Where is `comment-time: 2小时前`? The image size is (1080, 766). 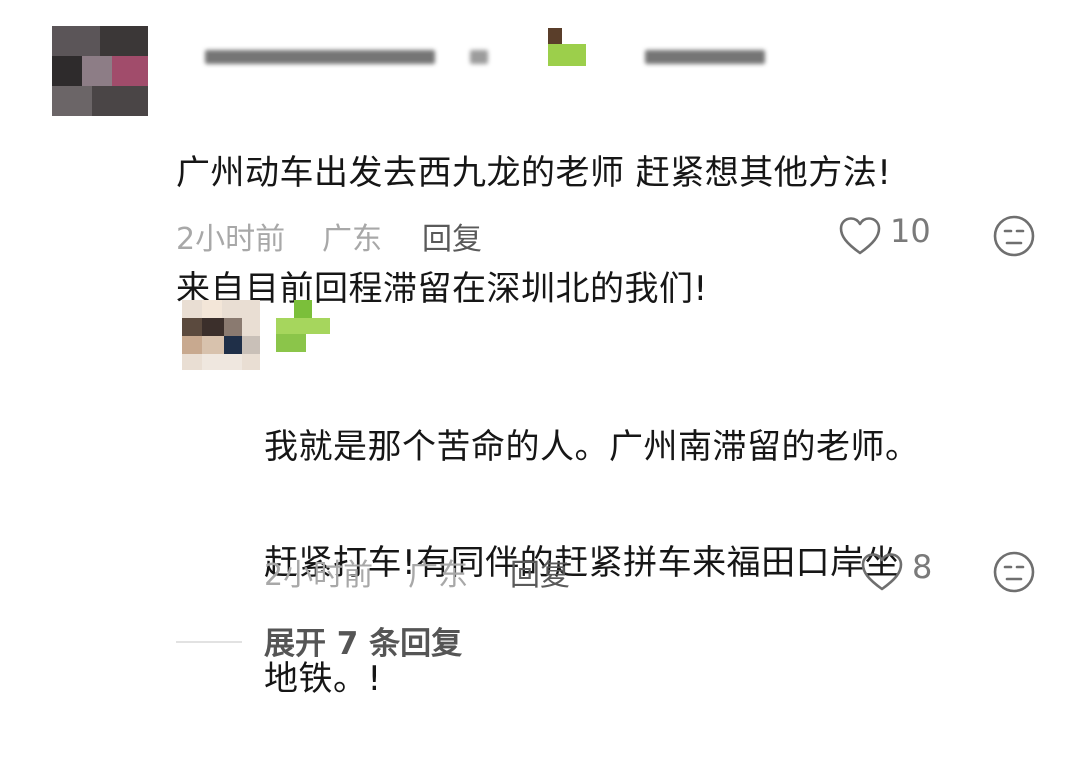 comment-time: 2小时前 is located at coordinates (231, 239).